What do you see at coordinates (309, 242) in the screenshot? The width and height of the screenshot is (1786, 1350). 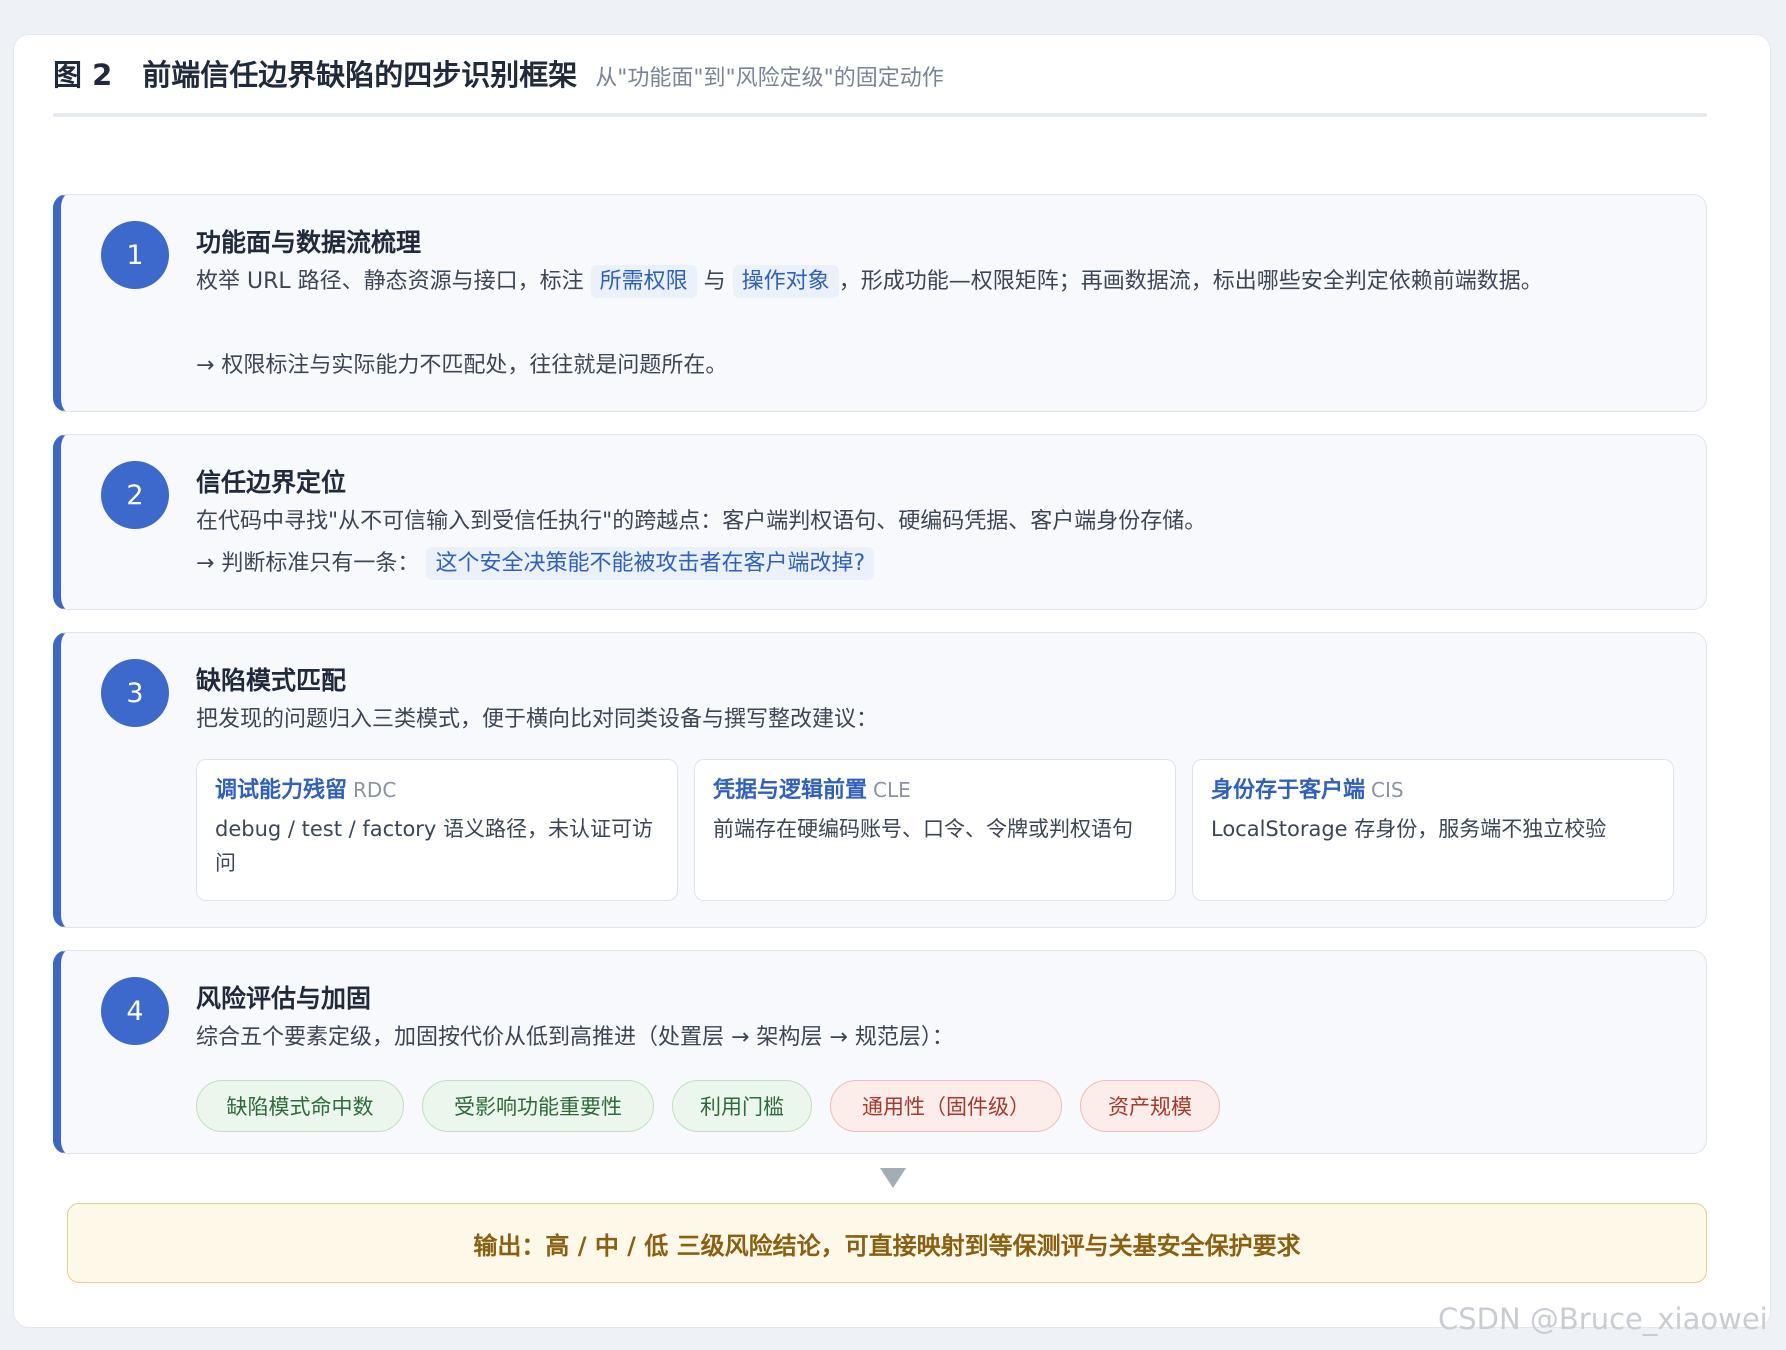 I see `step-1-title: 功能面与数据流梳理` at bounding box center [309, 242].